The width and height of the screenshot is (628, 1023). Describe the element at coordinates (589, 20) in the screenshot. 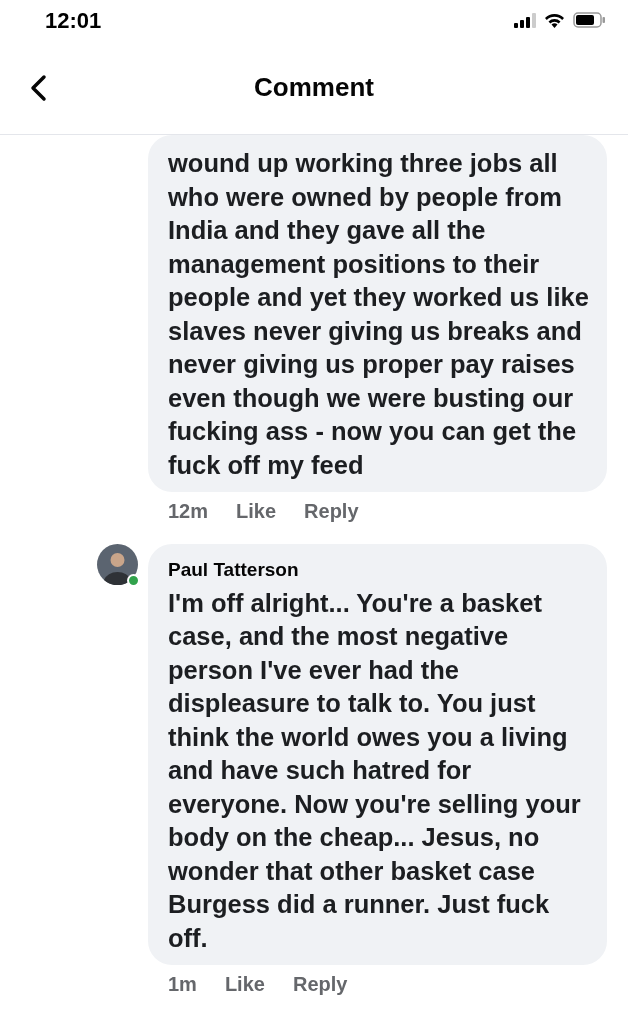

I see `battery-icon` at that location.